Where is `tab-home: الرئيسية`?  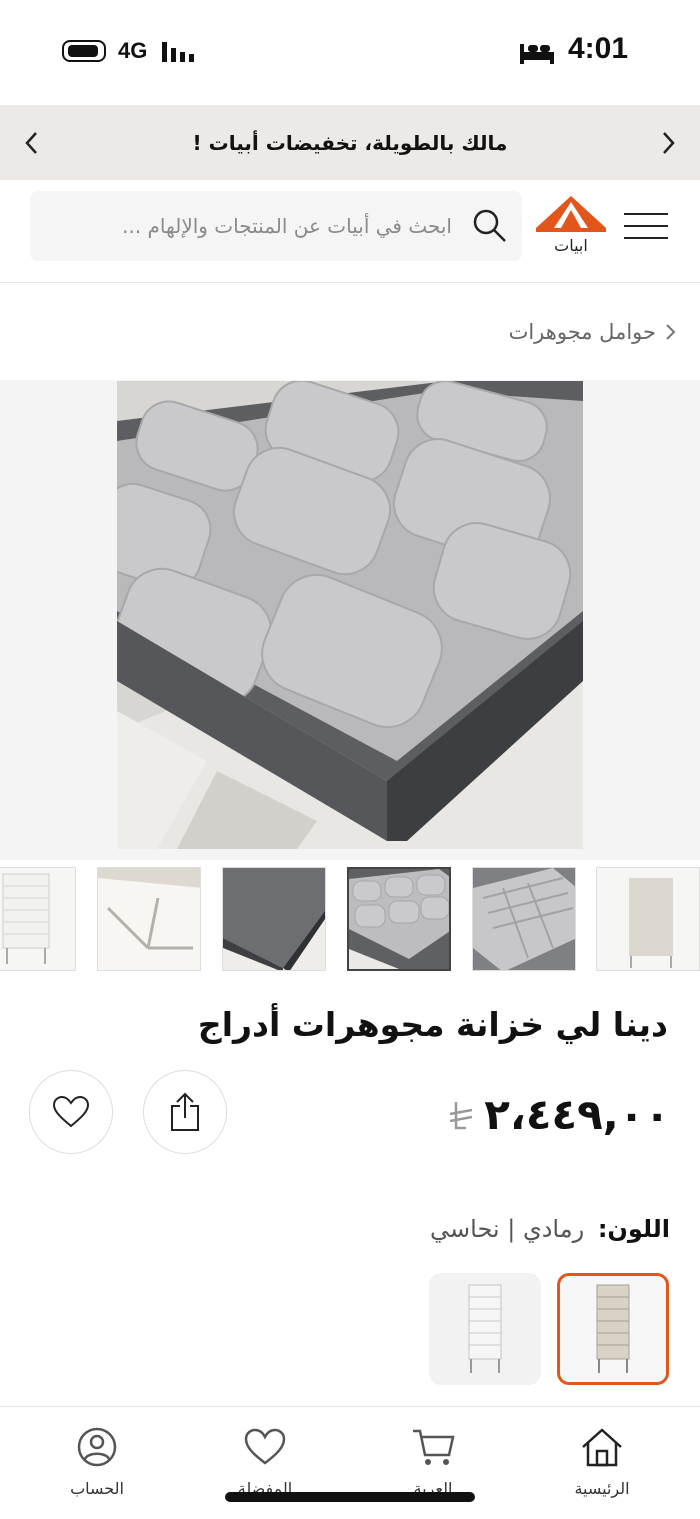 tab-home: الرئيسية is located at coordinates (602, 1462).